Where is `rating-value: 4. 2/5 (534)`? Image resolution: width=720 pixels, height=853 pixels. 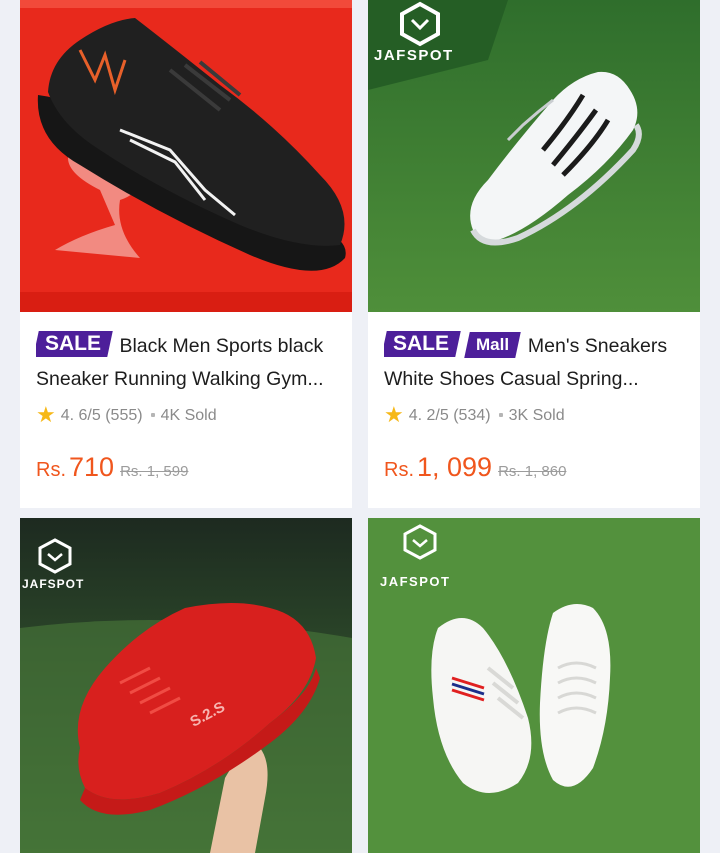
rating-value: 4. 2/5 (534) is located at coordinates (449, 415).